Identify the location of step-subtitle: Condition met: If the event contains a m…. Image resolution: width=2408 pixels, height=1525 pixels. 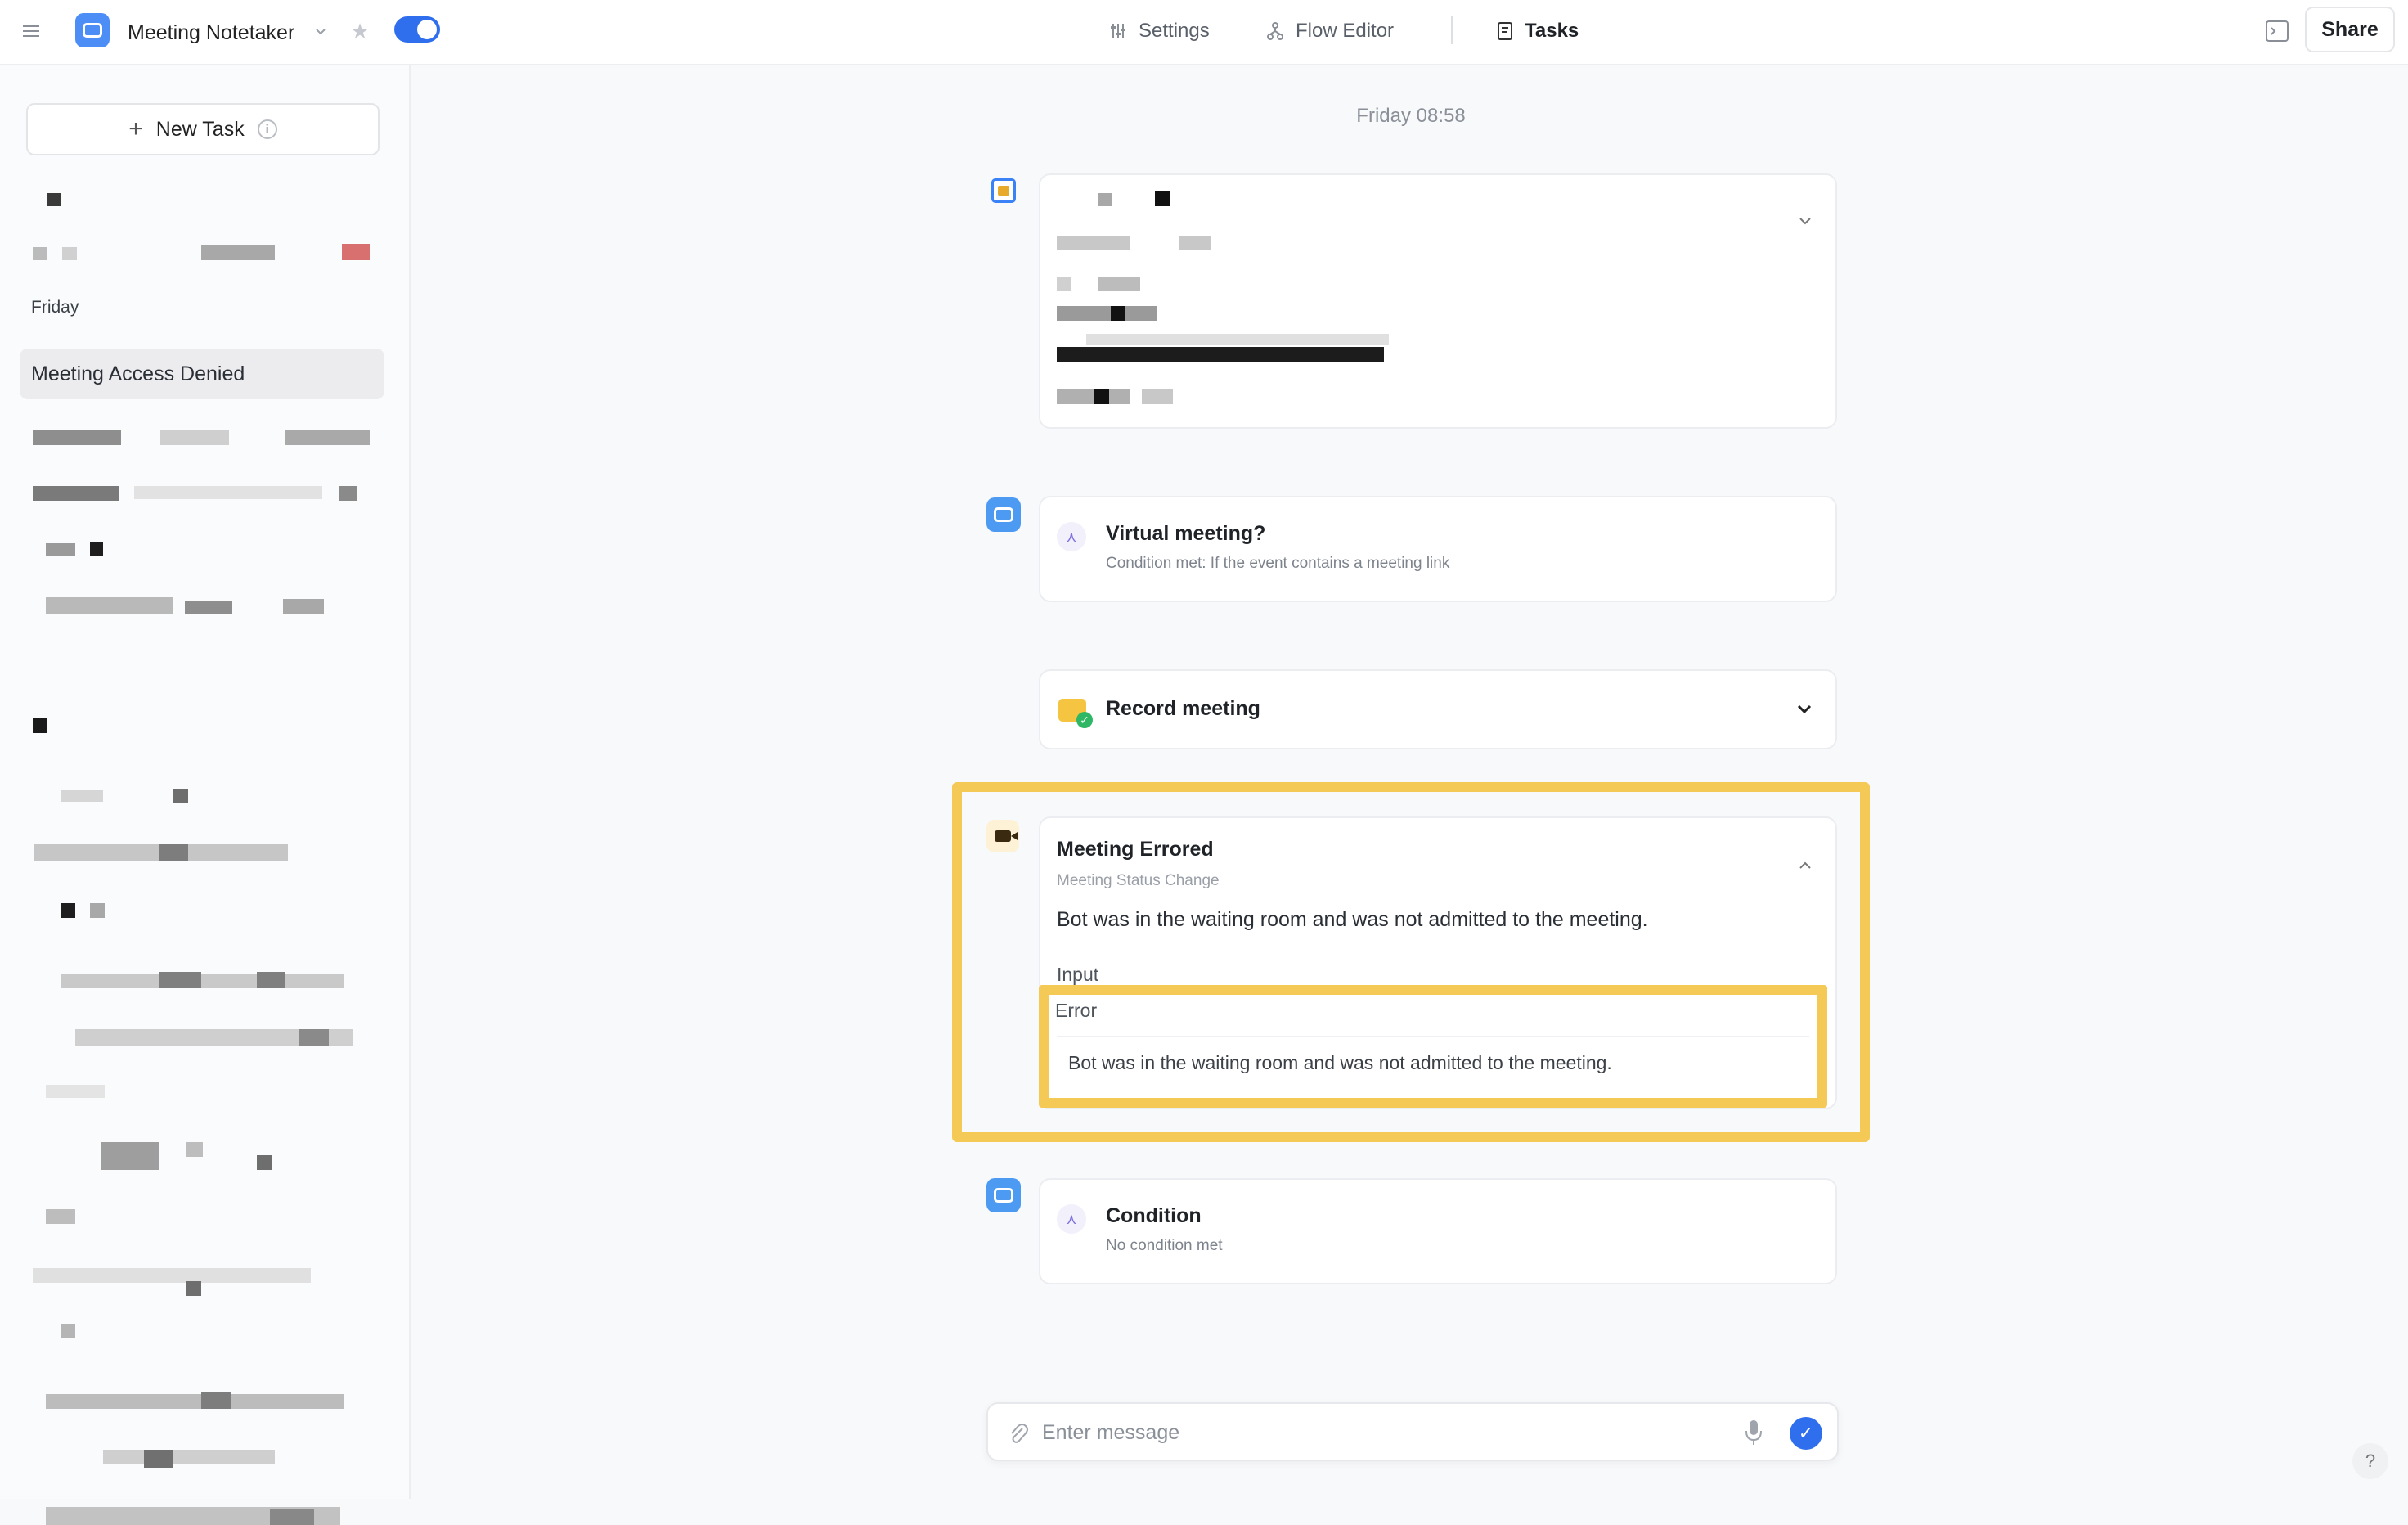
(1278, 563).